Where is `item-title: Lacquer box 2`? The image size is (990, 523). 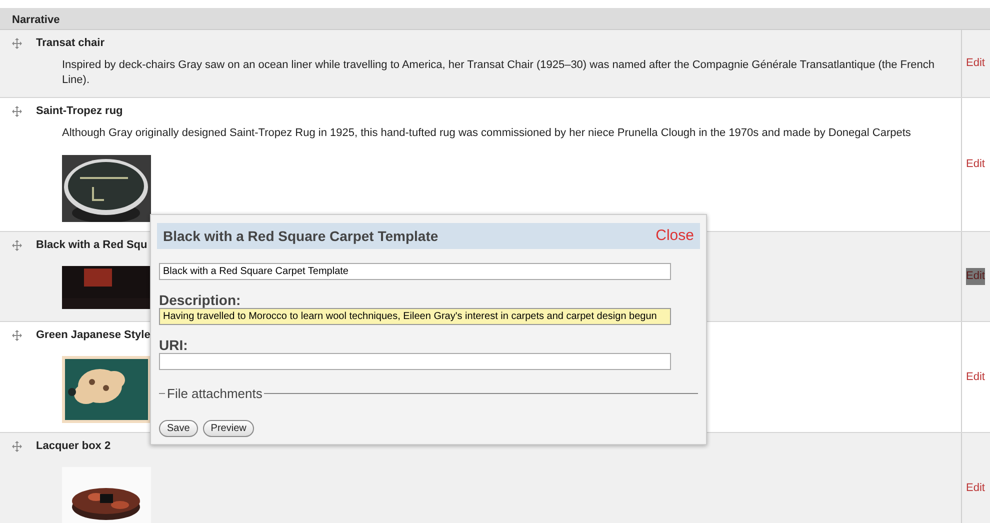 item-title: Lacquer box 2 is located at coordinates (73, 446).